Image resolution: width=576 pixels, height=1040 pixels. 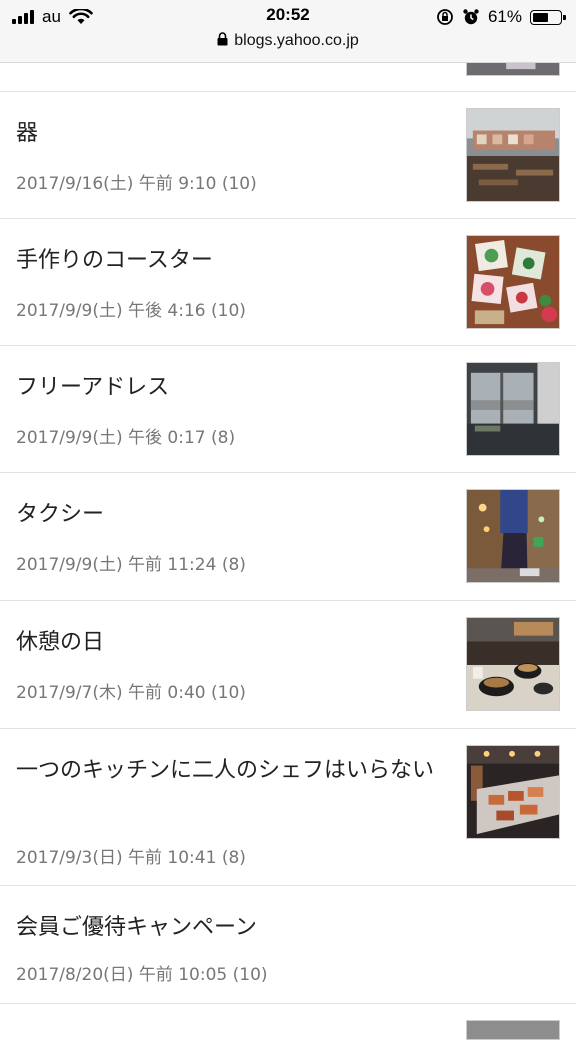 What do you see at coordinates (131, 565) in the screenshot?
I see `post-meta: 2017/9/9(土) 午前 11:24 (8)` at bounding box center [131, 565].